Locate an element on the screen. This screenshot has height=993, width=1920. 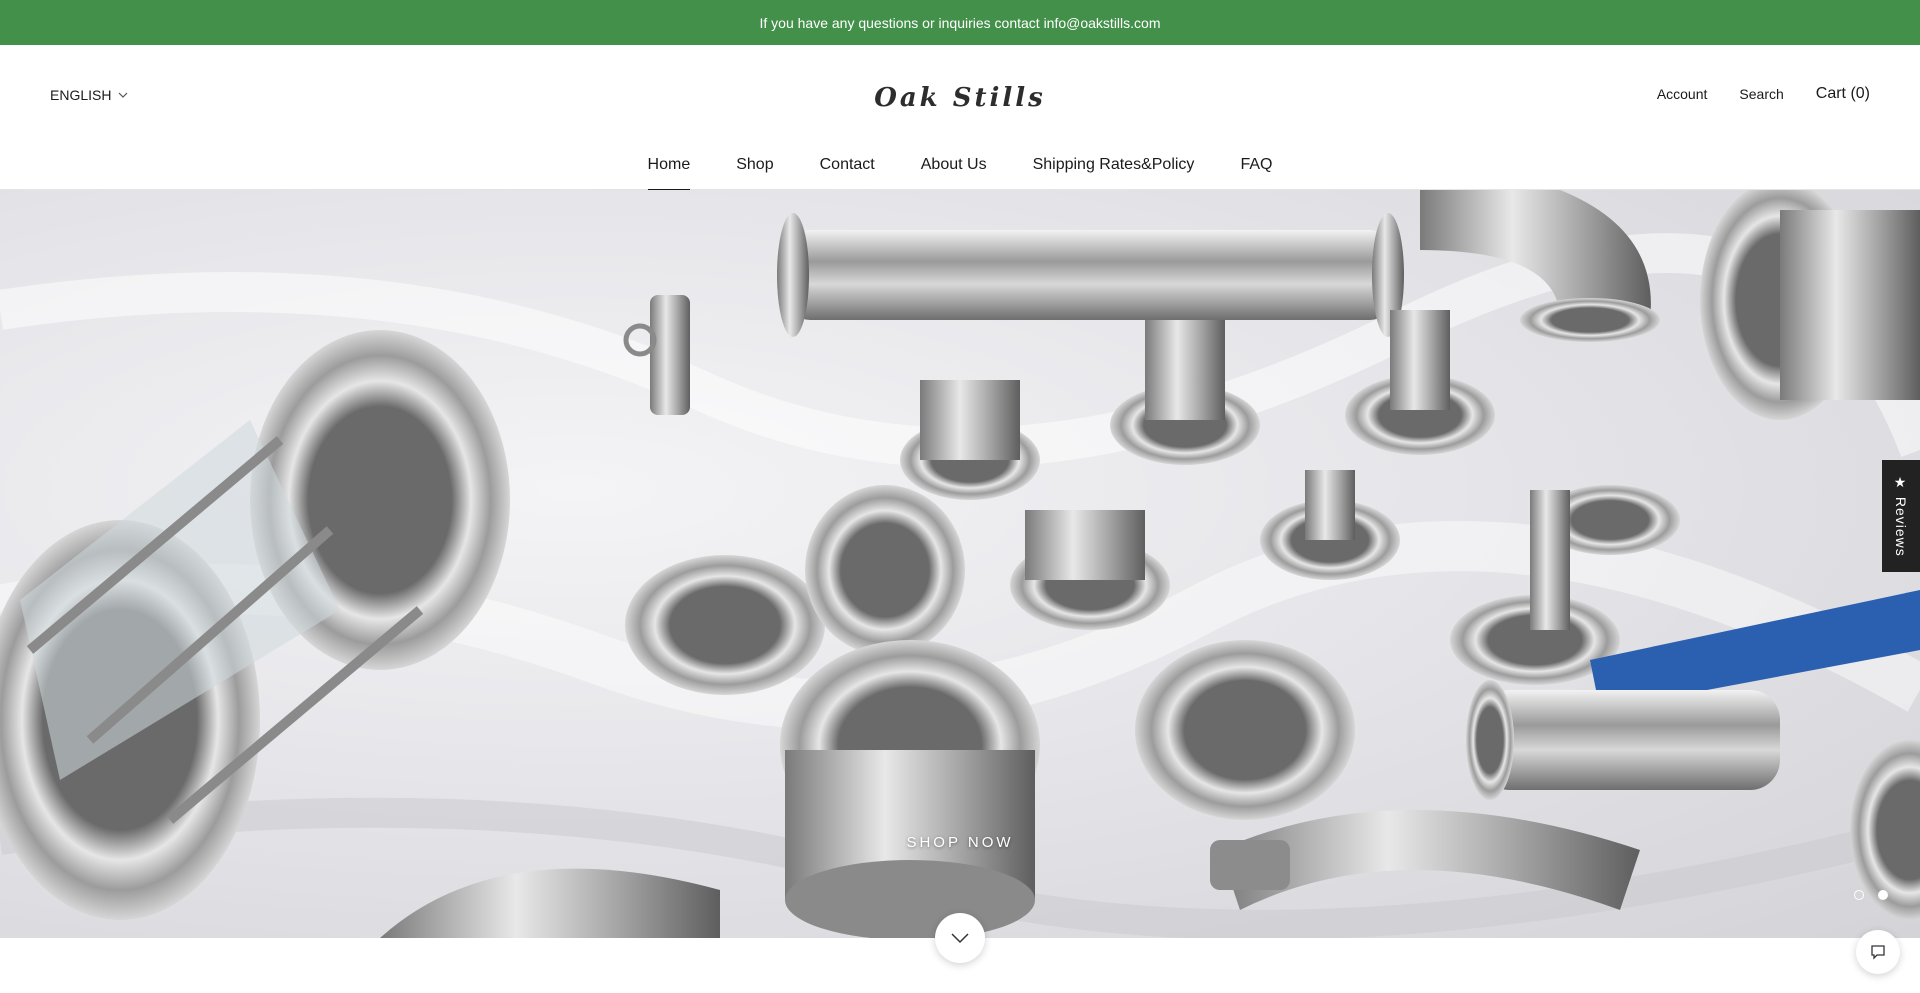
header-actions: Account Search Cart (0) is located at coordinates (1763, 94).